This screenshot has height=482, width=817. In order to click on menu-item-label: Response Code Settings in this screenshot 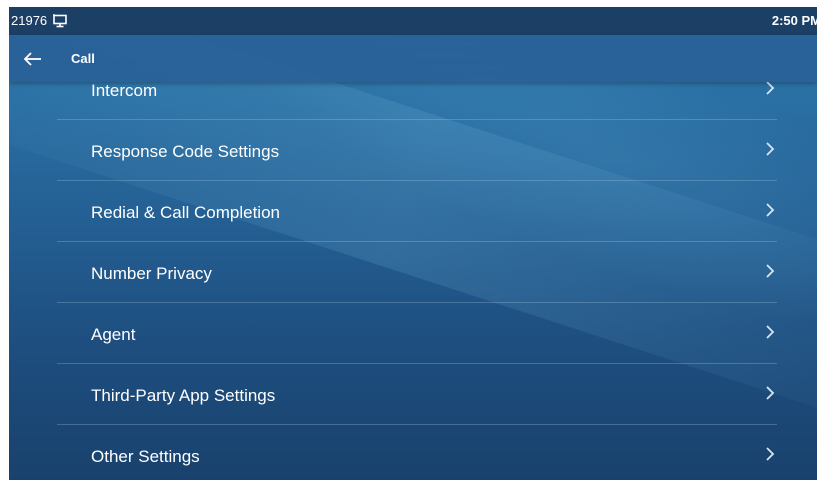, I will do `click(185, 151)`.